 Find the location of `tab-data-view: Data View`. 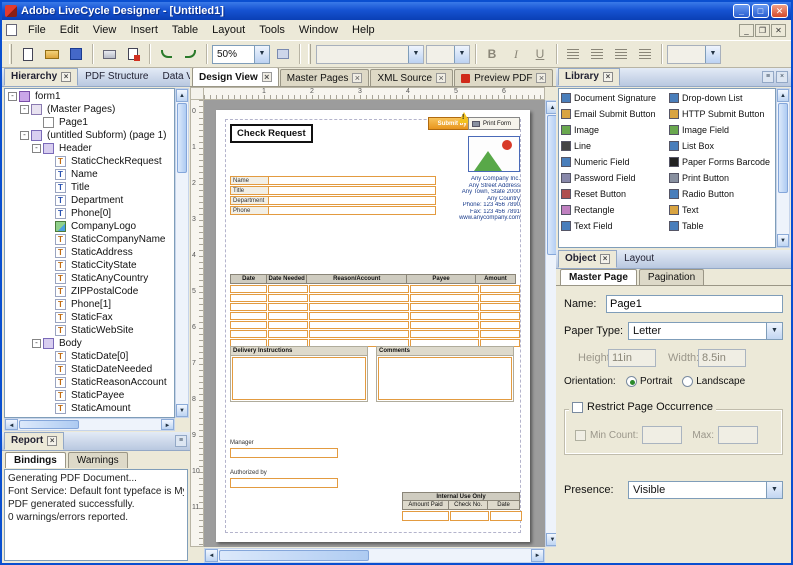

tab-data-view: Data View is located at coordinates (173, 77).